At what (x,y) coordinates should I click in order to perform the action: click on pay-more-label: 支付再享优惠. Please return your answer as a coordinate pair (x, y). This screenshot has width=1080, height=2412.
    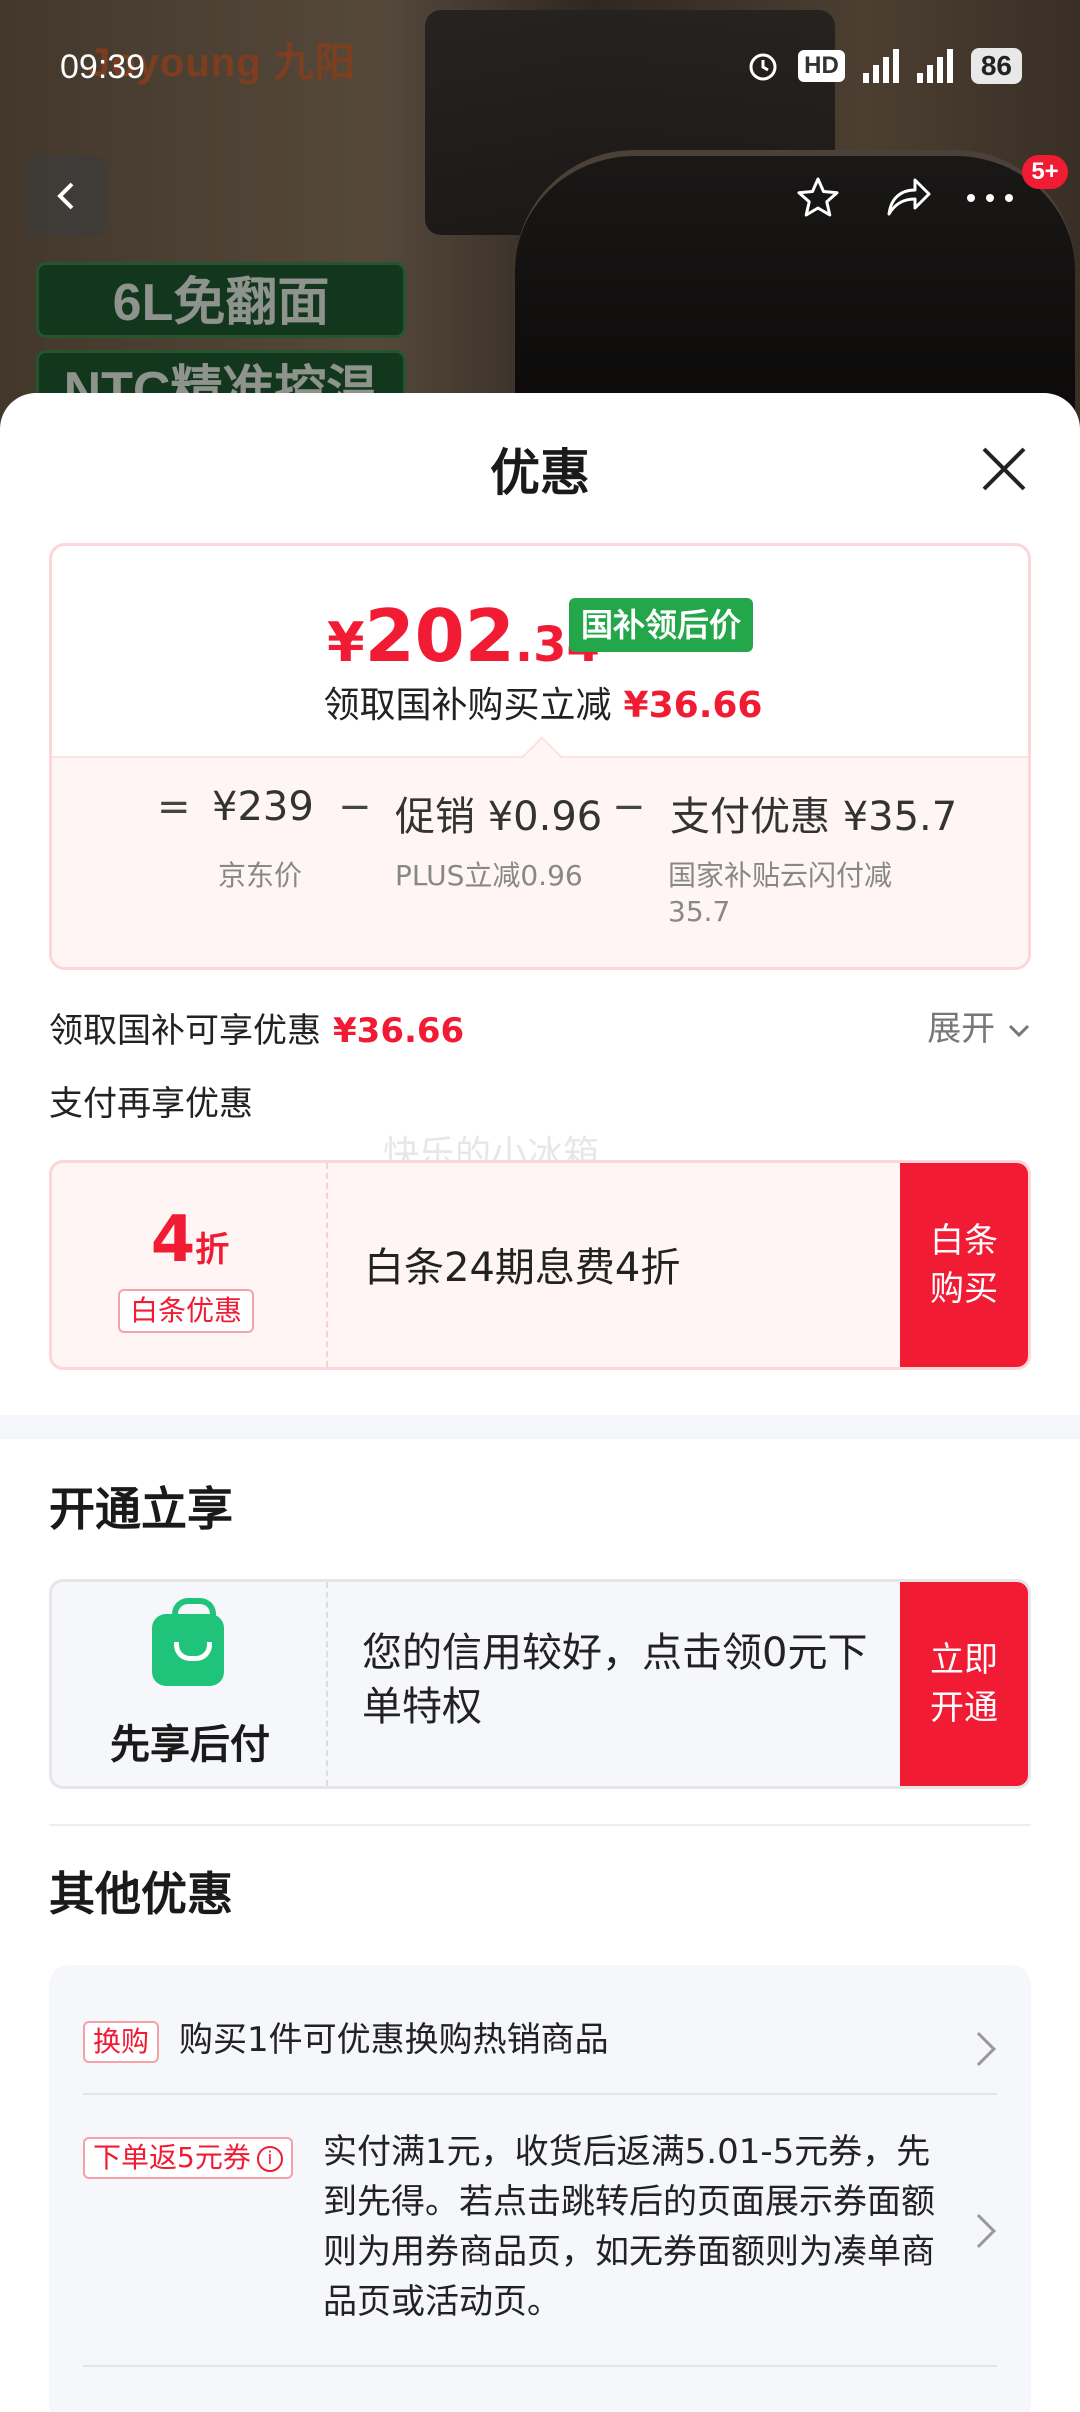
    Looking at the image, I should click on (151, 1104).